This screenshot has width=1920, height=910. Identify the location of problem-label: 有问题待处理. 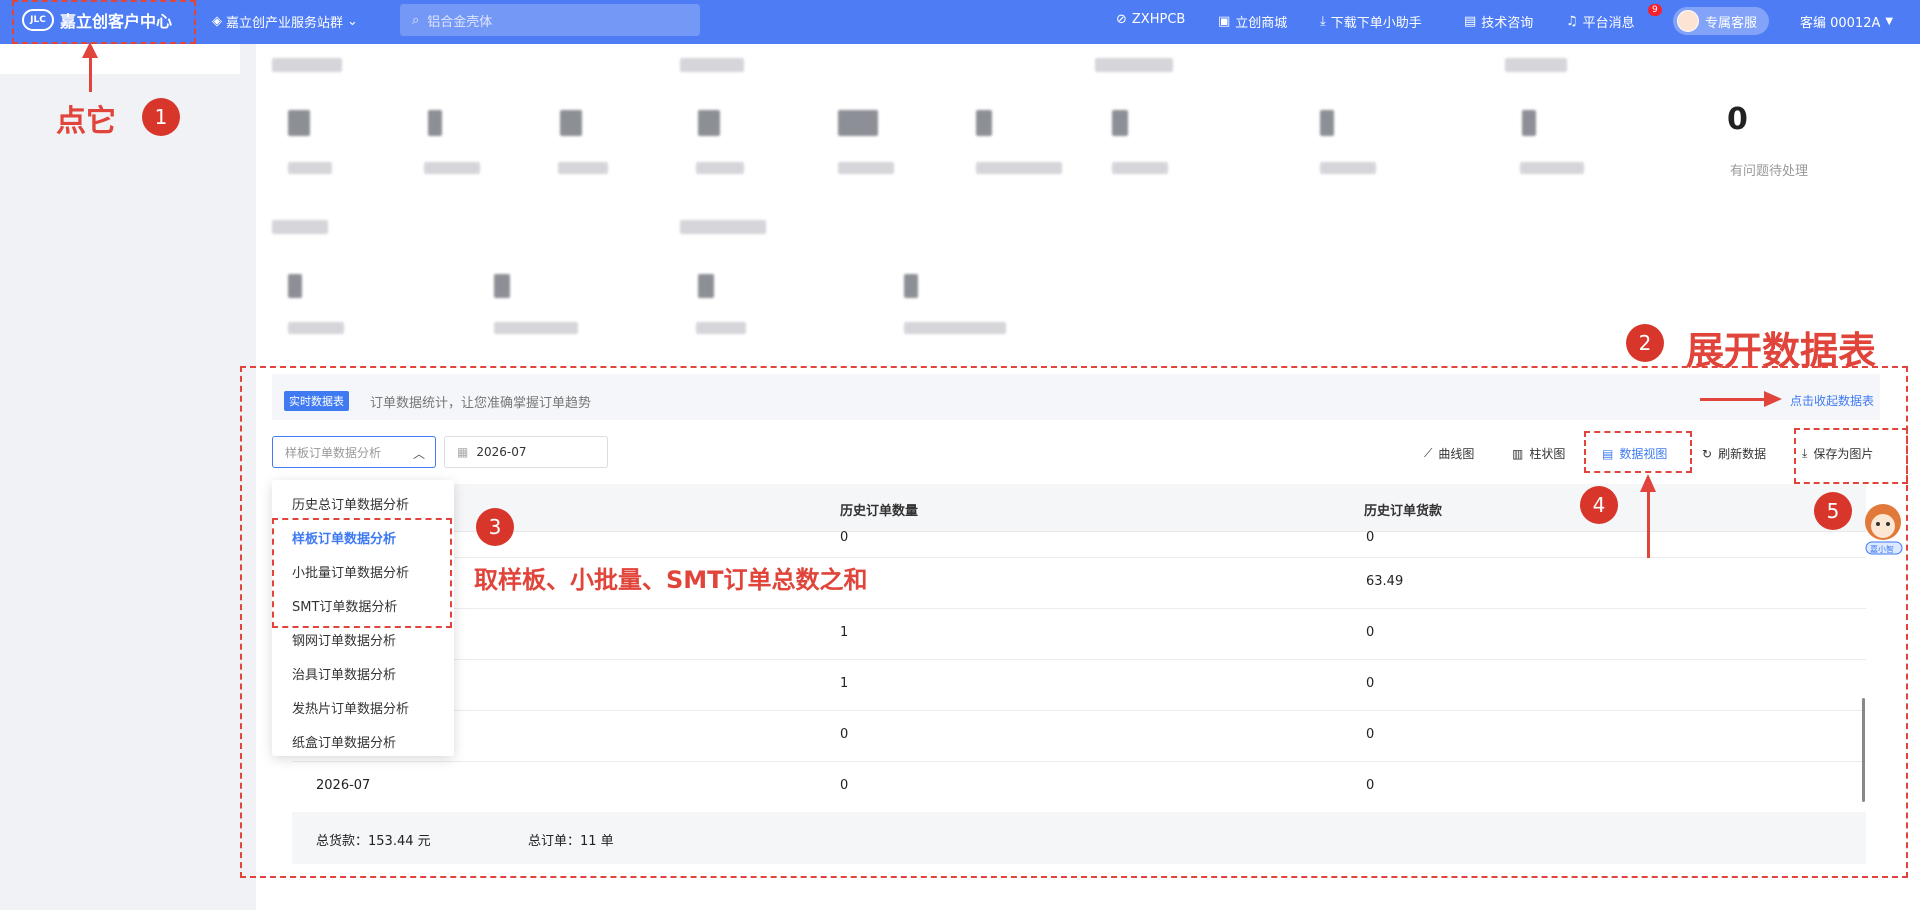
(1769, 171).